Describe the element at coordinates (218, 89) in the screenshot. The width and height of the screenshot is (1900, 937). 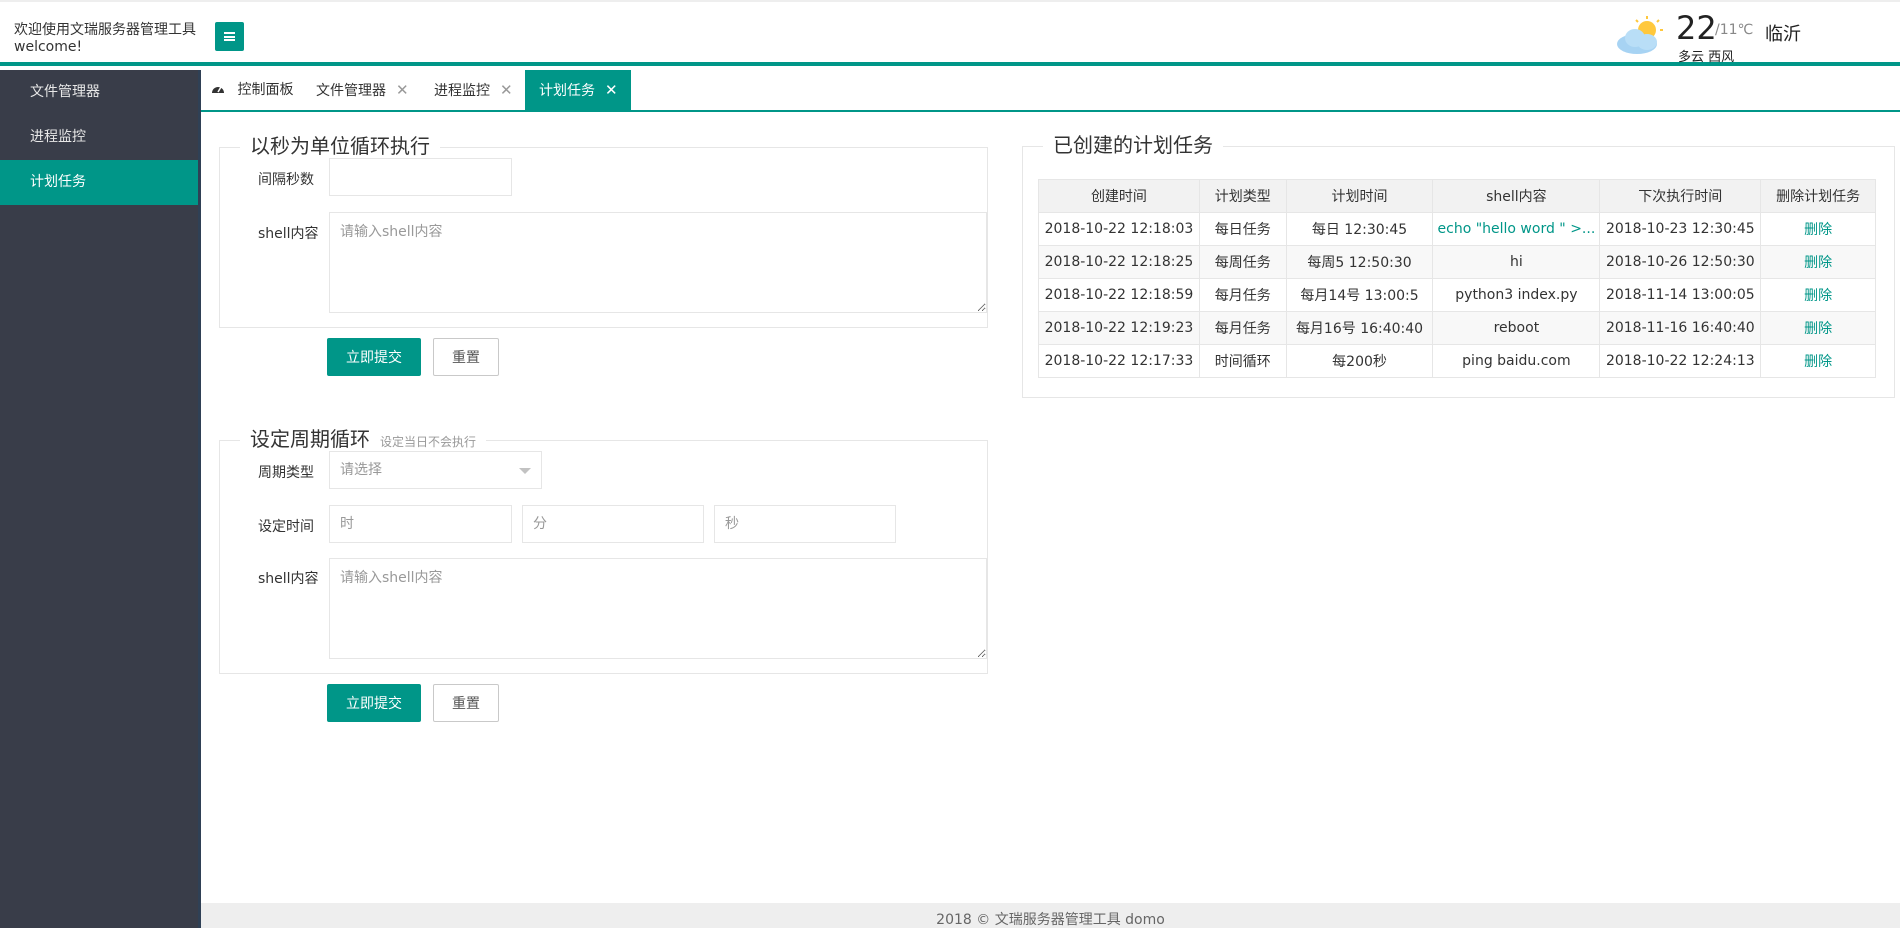
I see `dashboard-icon` at that location.